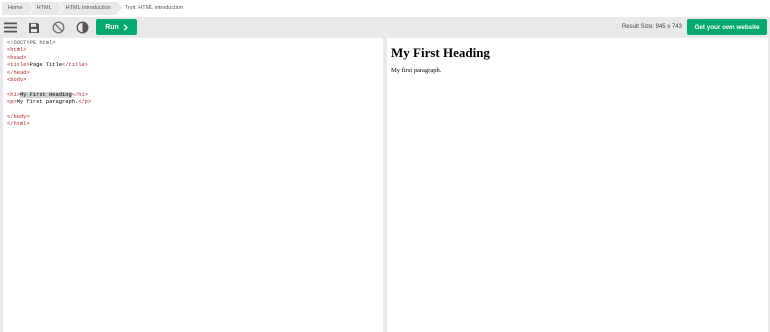  Describe the element at coordinates (58, 27) in the screenshot. I see `no-symbol-icon` at that location.